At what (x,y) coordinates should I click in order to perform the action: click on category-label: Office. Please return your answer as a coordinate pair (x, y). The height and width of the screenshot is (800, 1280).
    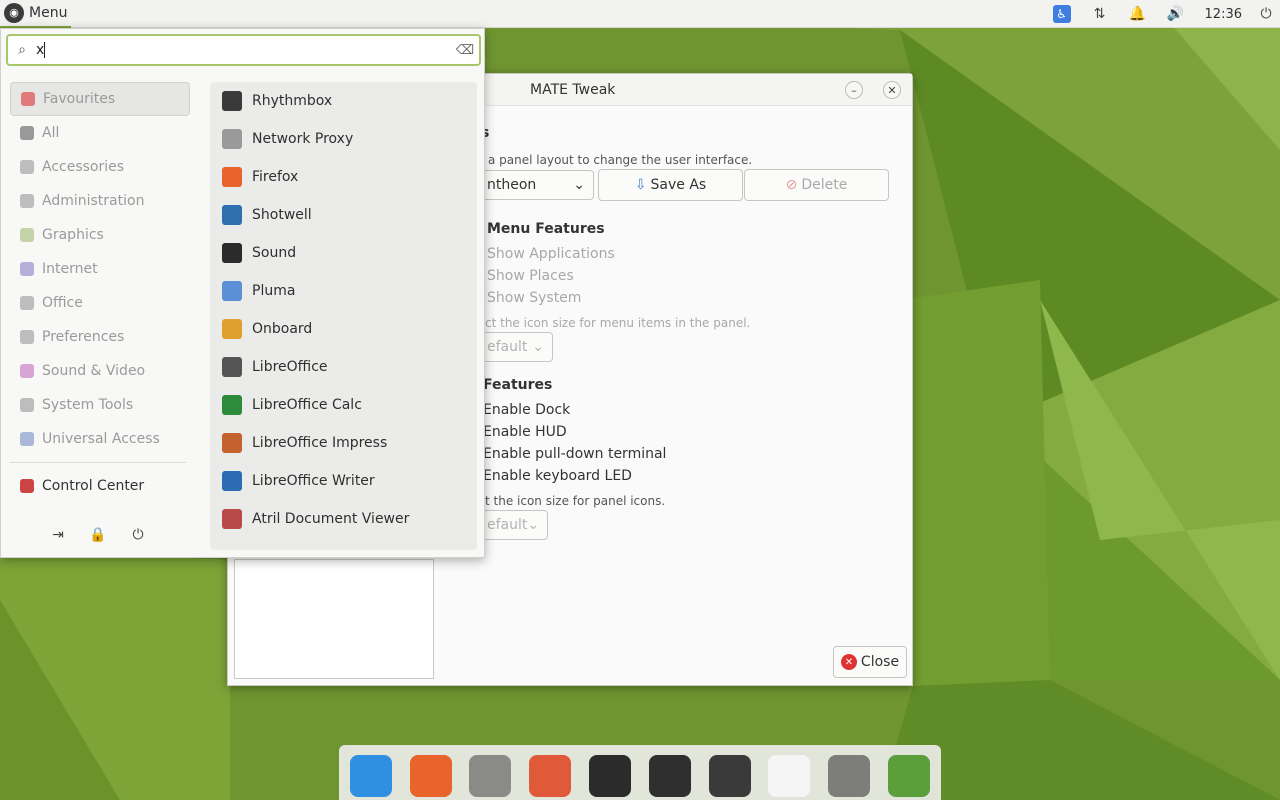
    Looking at the image, I should click on (62, 303).